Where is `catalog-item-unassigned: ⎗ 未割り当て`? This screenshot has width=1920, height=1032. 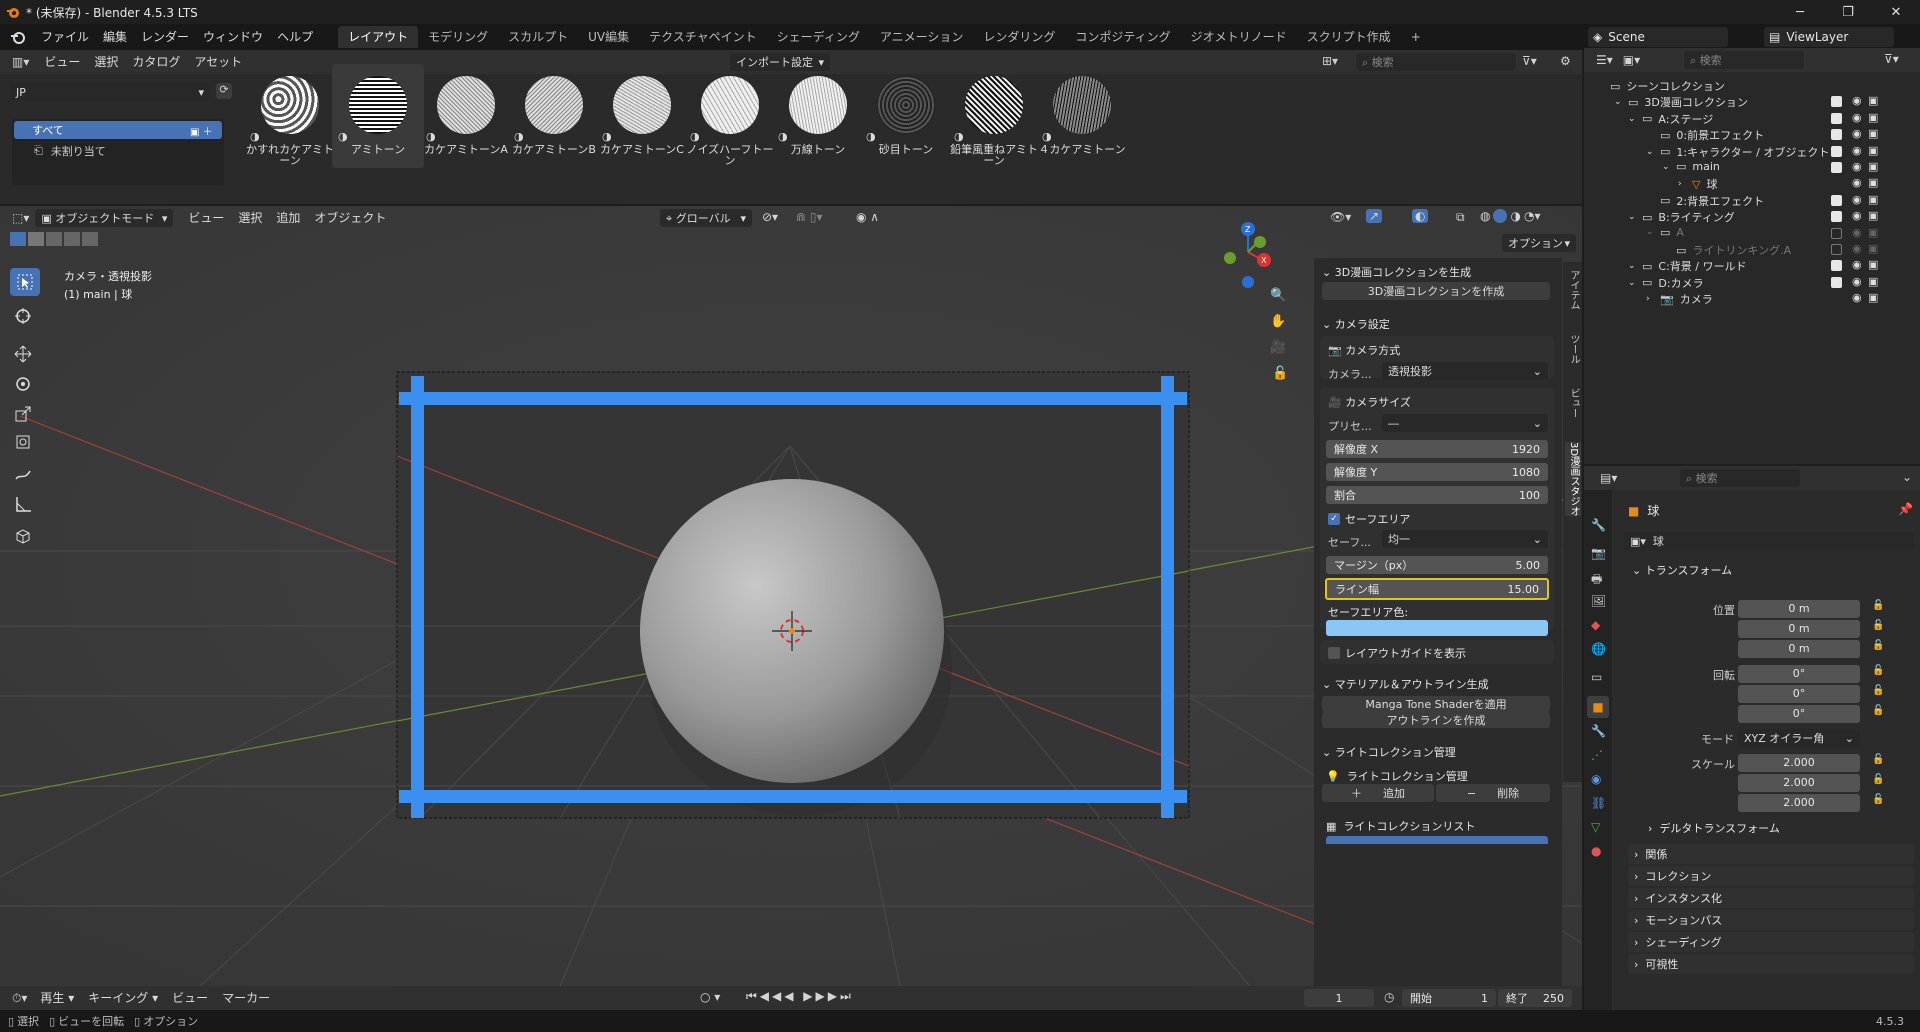 catalog-item-unassigned: ⎗ 未割り当て is located at coordinates (70, 151).